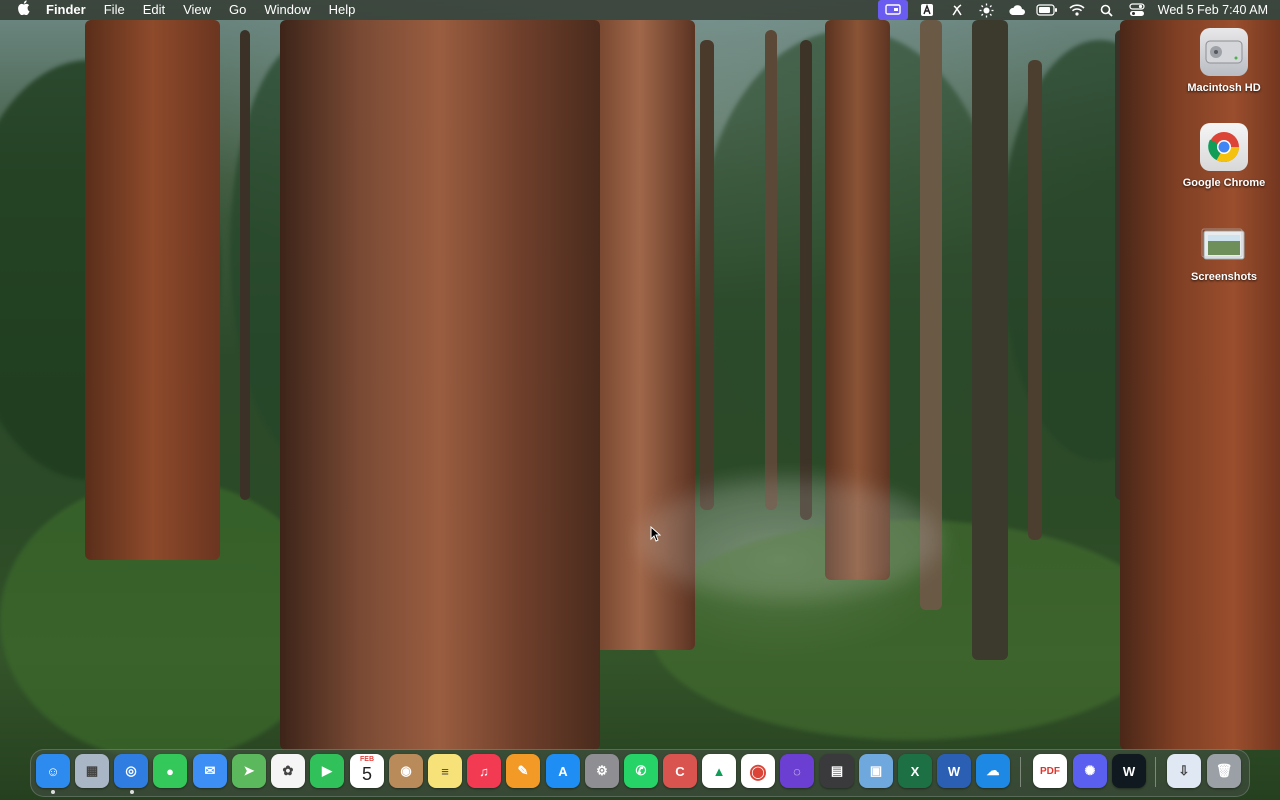  Describe the element at coordinates (1107, 10) in the screenshot. I see `search-icon` at that location.